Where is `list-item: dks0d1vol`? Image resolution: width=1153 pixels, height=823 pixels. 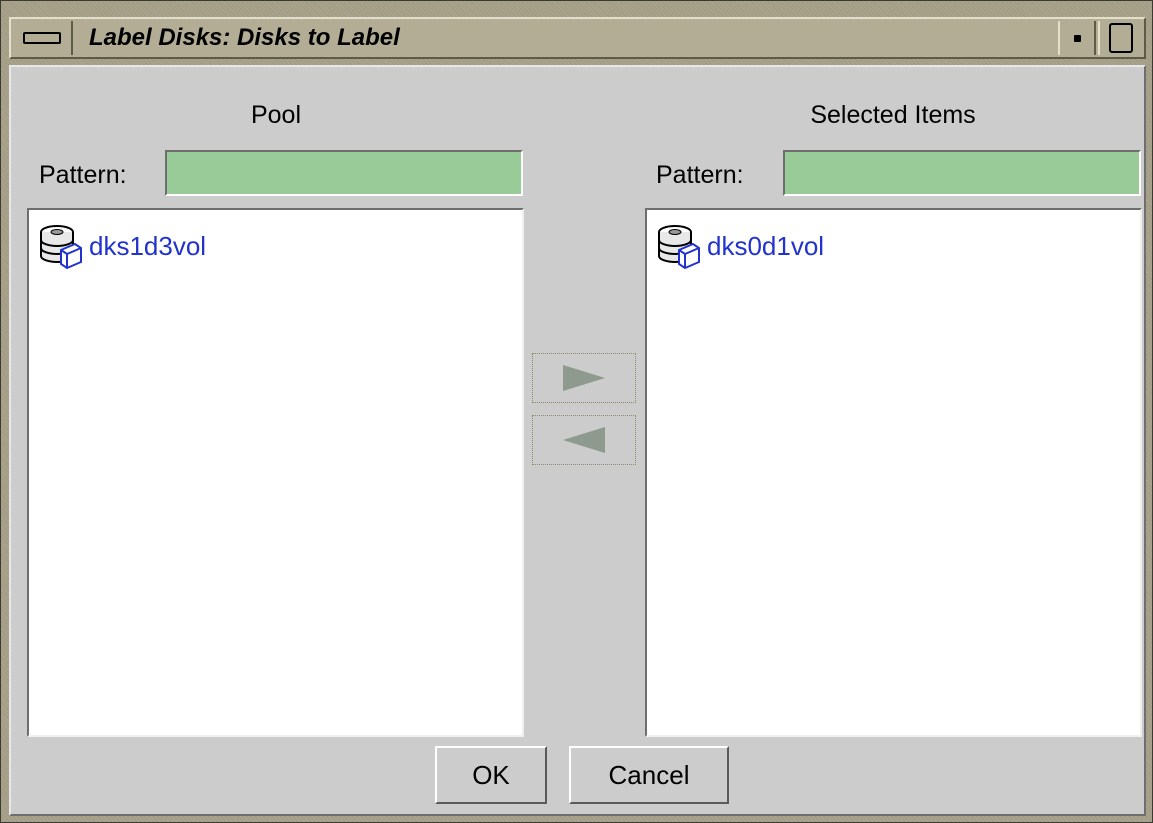
list-item: dks0d1vol is located at coordinates (739, 246).